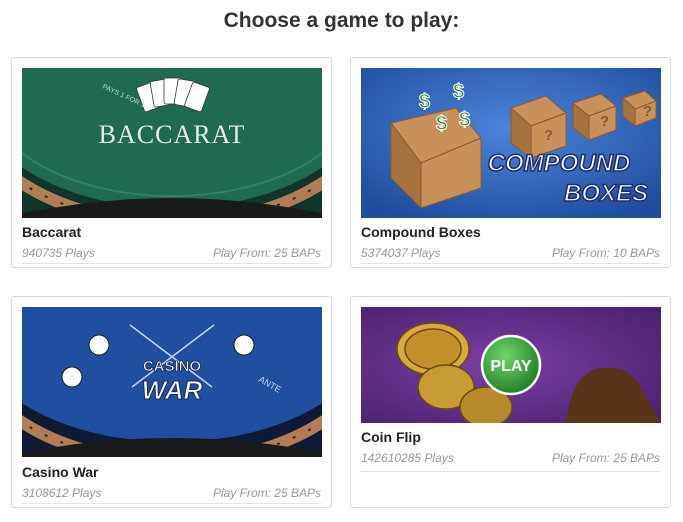 This screenshot has width=683, height=522. Describe the element at coordinates (407, 458) in the screenshot. I see `play-count: 142610285 Plays` at that location.